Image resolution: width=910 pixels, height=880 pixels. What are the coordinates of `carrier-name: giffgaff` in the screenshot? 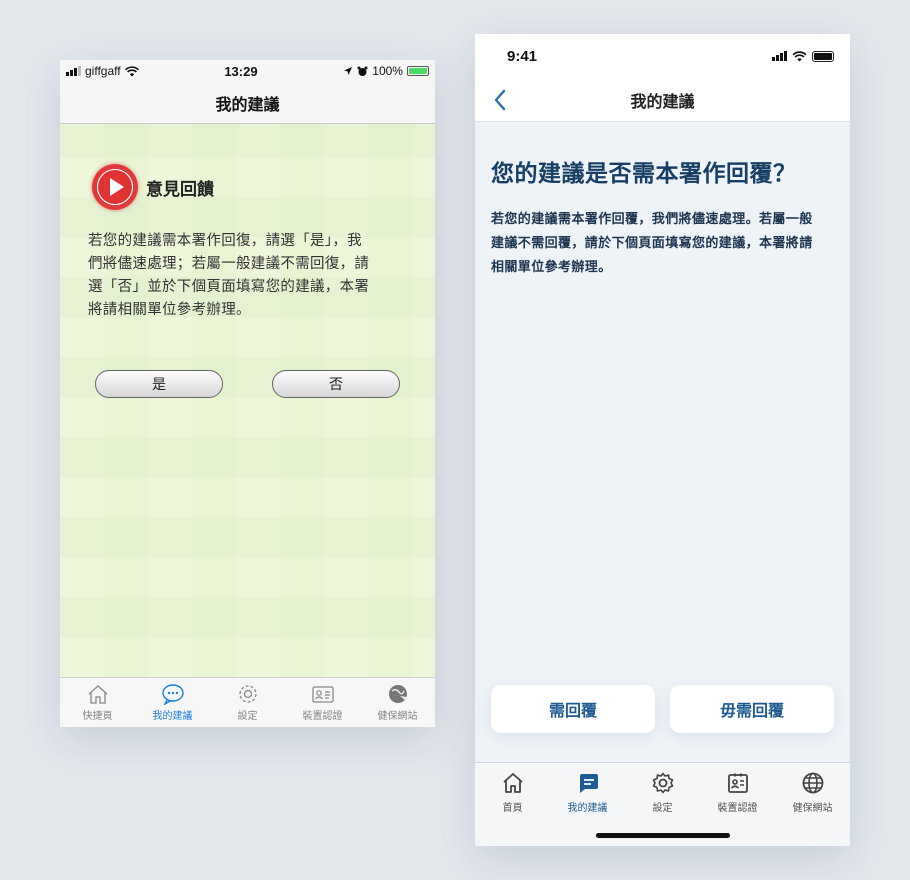 It's located at (103, 71).